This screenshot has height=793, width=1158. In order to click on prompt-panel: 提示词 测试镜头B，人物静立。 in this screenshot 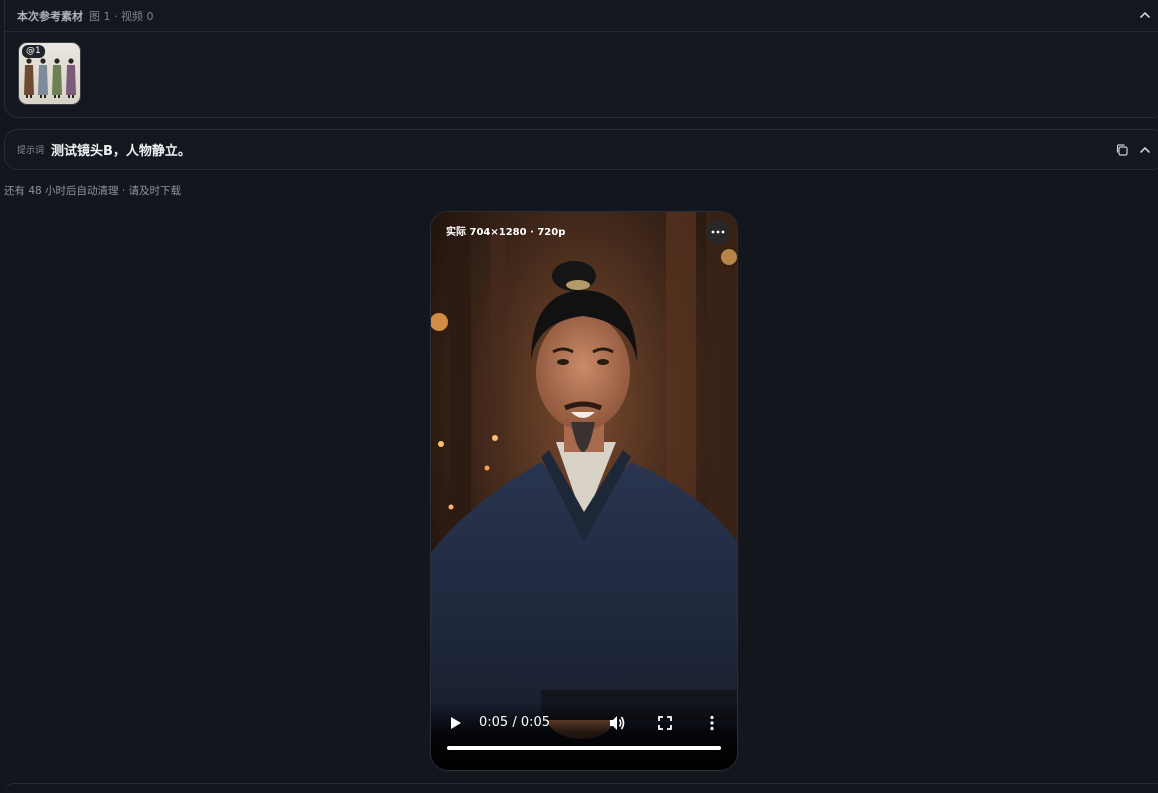, I will do `click(581, 149)`.